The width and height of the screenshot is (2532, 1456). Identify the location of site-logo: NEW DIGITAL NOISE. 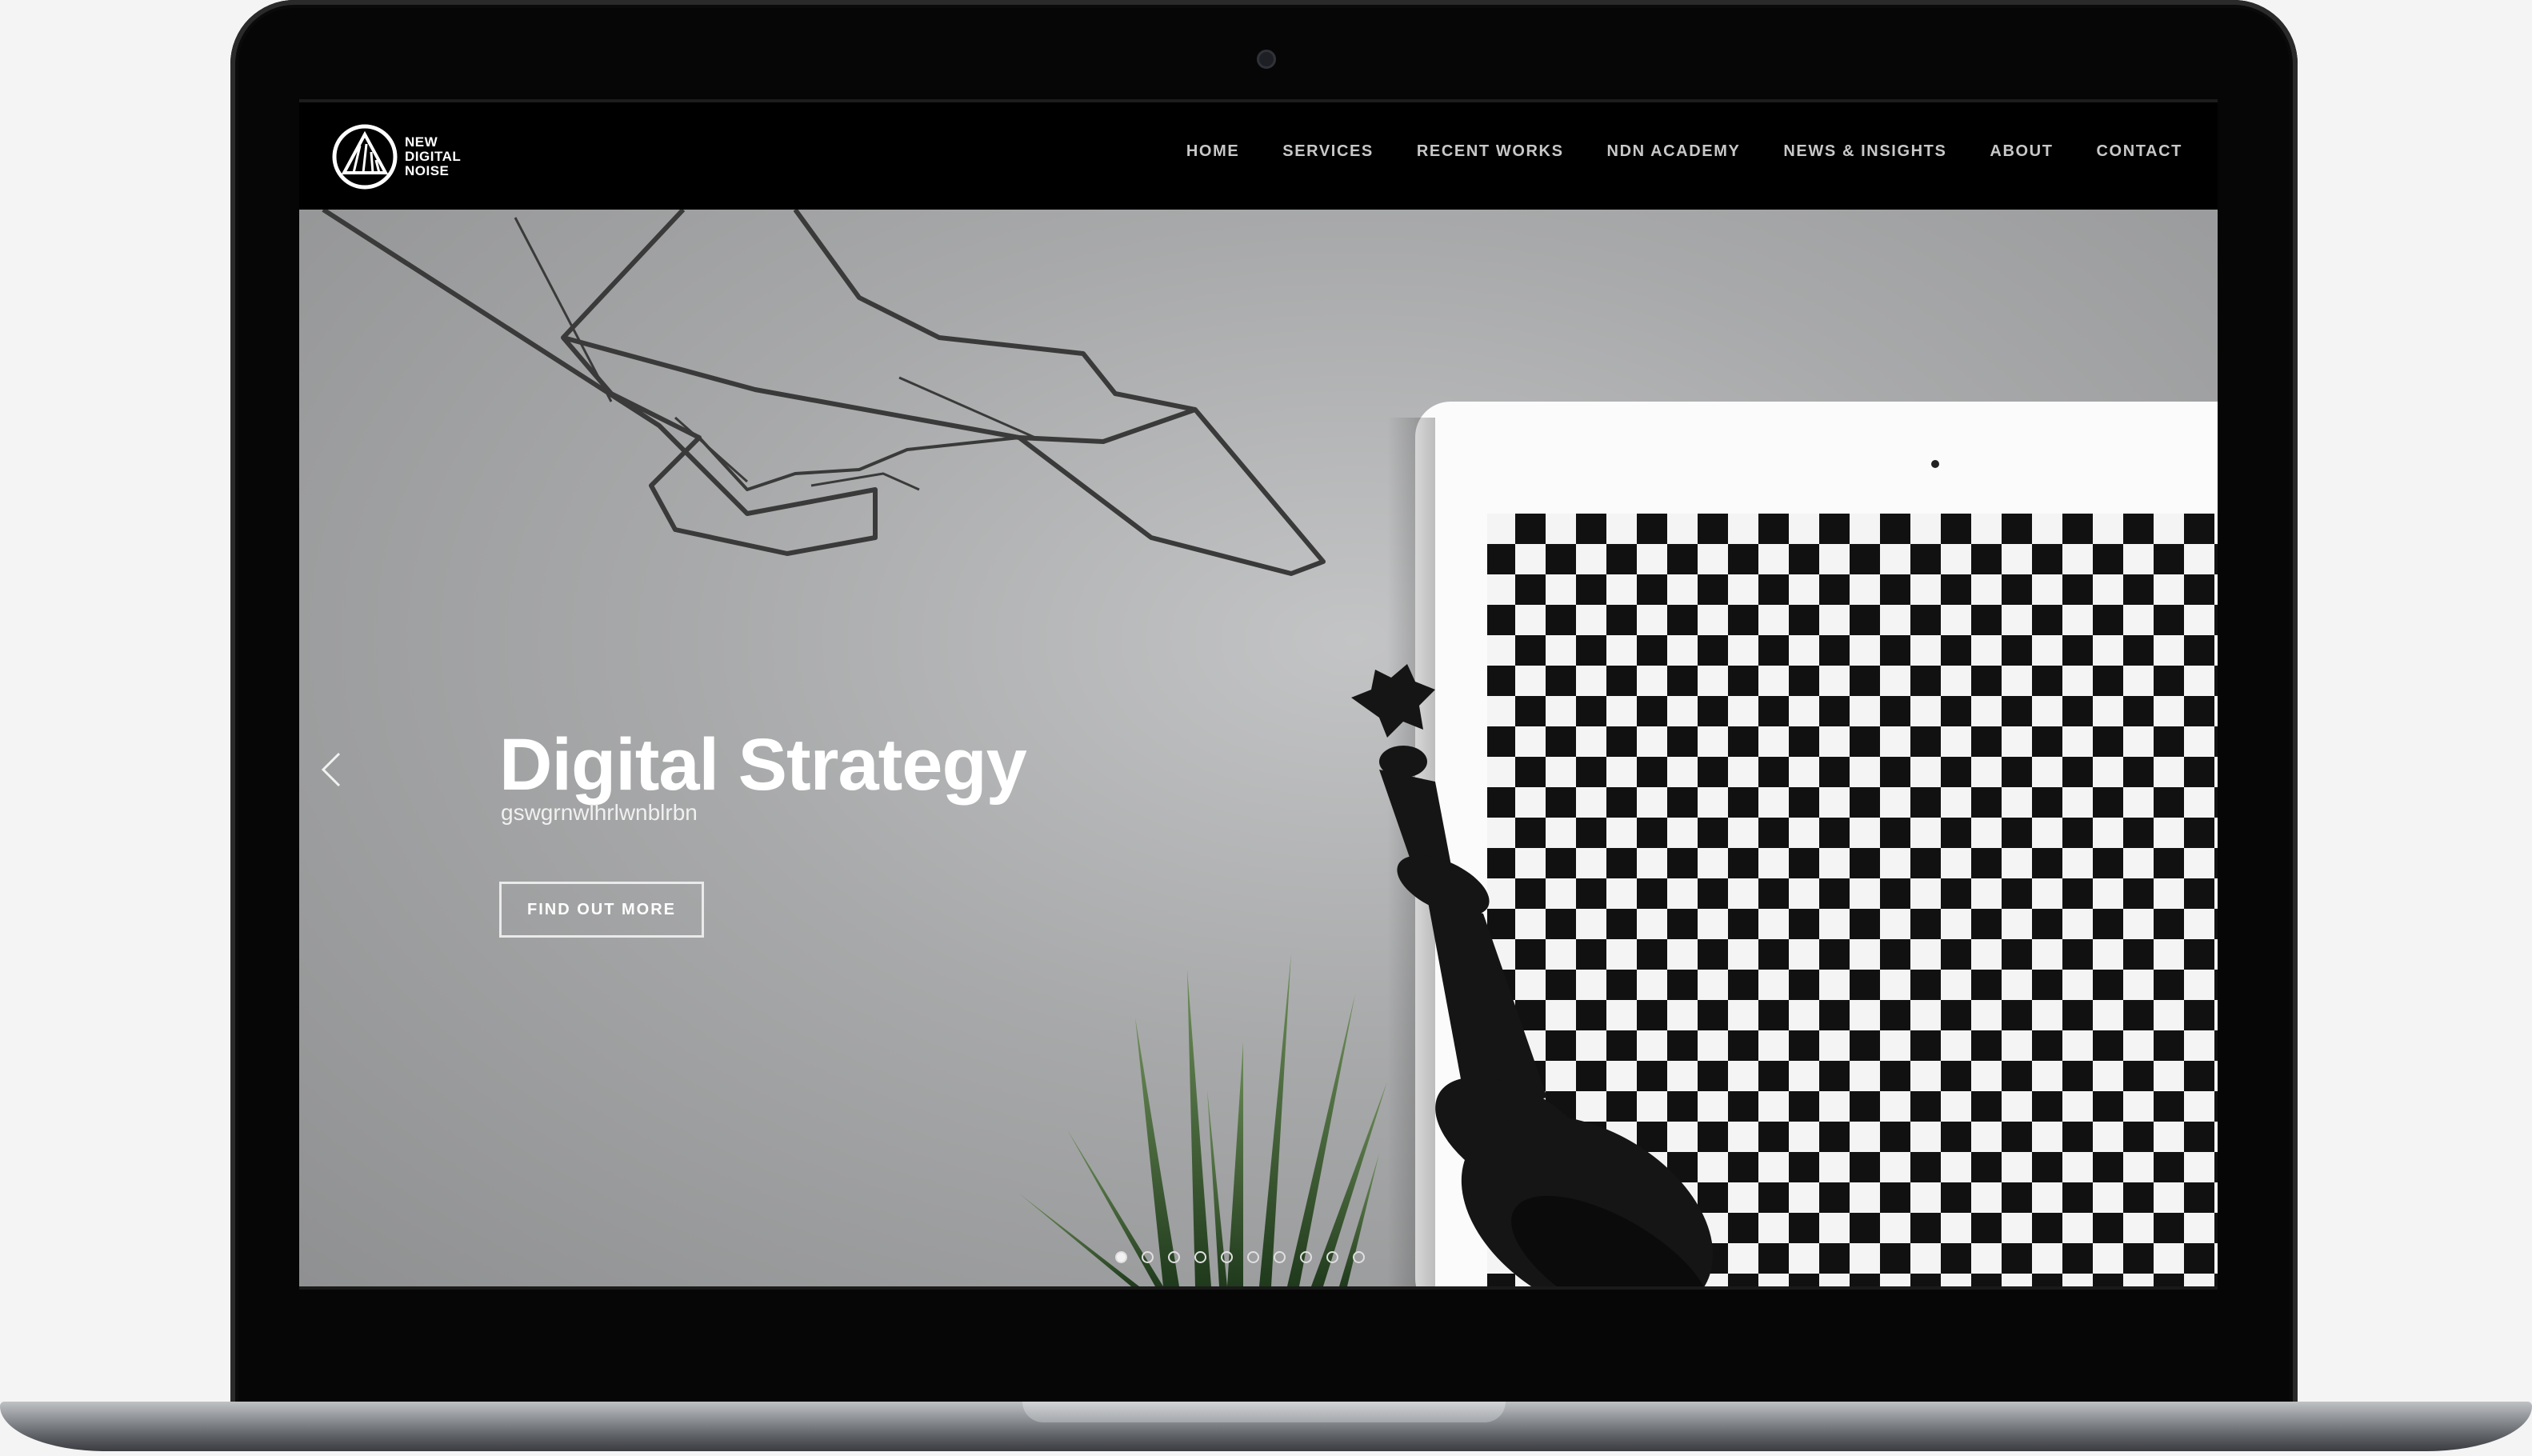
(403, 156).